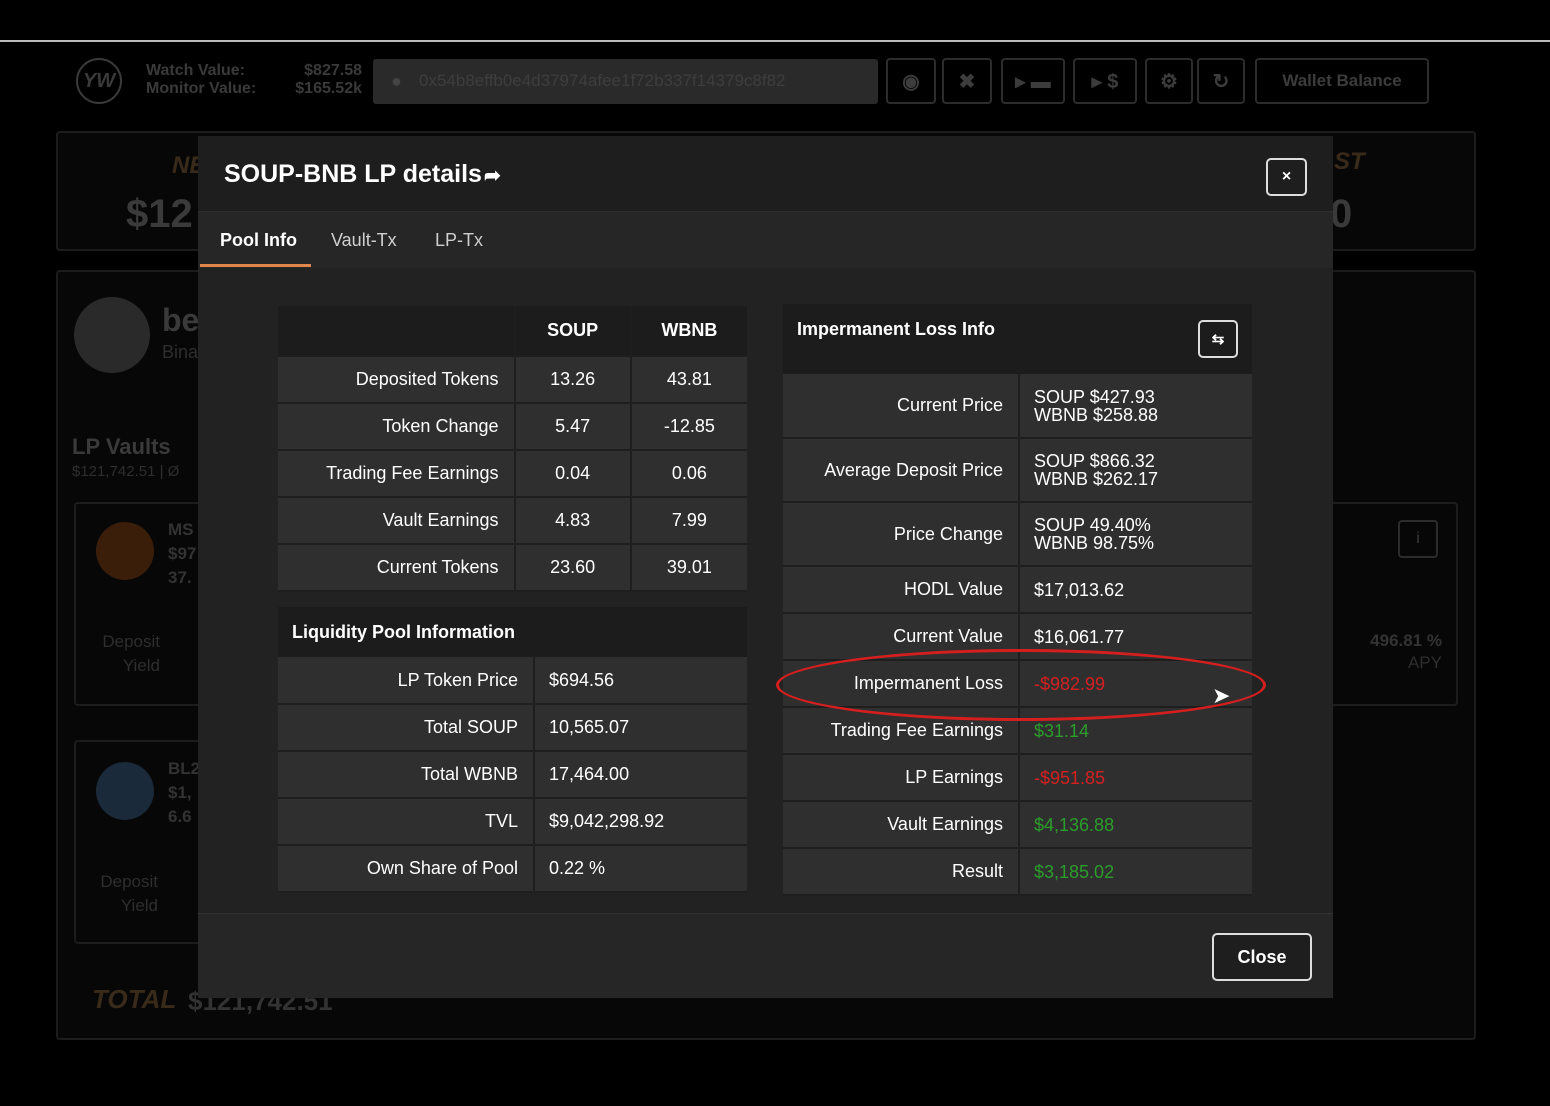 Image resolution: width=1550 pixels, height=1106 pixels. Describe the element at coordinates (180, 352) in the screenshot. I see `platform-chain: Bina` at that location.